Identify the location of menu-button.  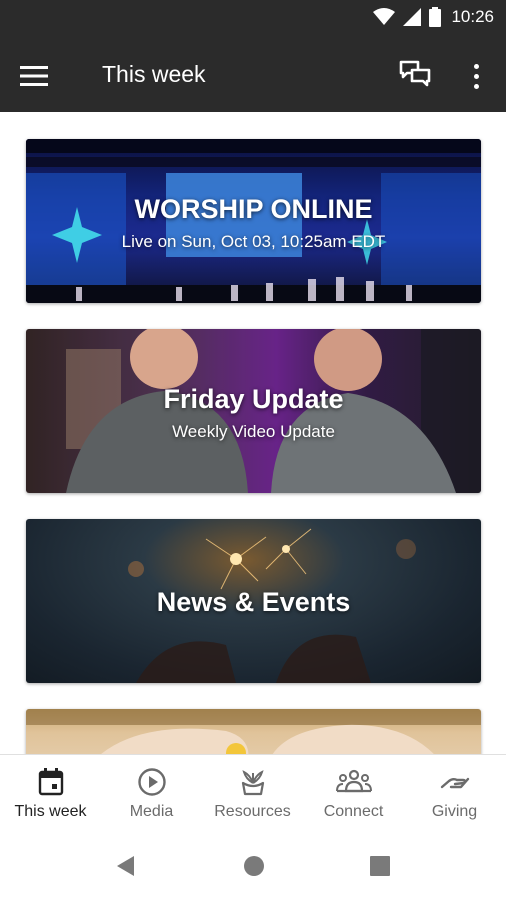
(40, 76).